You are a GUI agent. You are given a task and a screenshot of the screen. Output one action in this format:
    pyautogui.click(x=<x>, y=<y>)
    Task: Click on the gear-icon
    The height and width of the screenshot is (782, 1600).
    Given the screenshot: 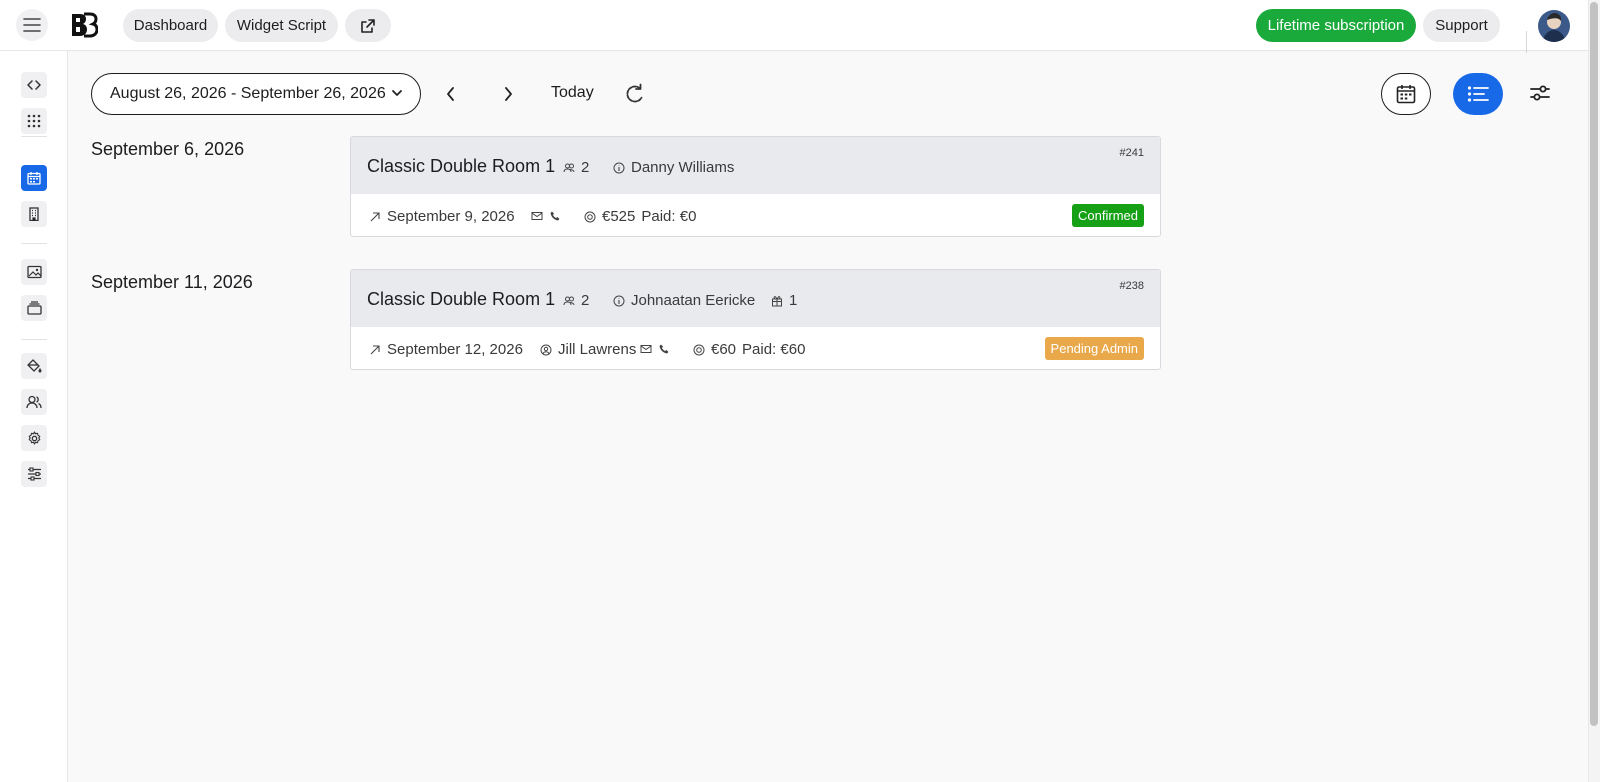 What is the action you would take?
    pyautogui.click(x=34, y=437)
    